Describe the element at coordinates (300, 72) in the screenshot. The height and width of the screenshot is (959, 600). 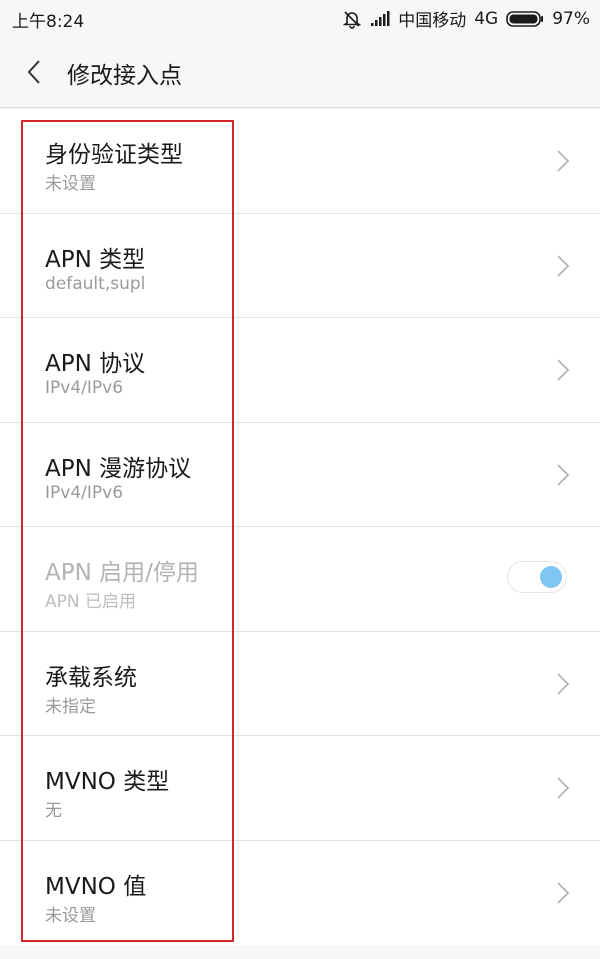
I see `title-bar: 修改接入点` at that location.